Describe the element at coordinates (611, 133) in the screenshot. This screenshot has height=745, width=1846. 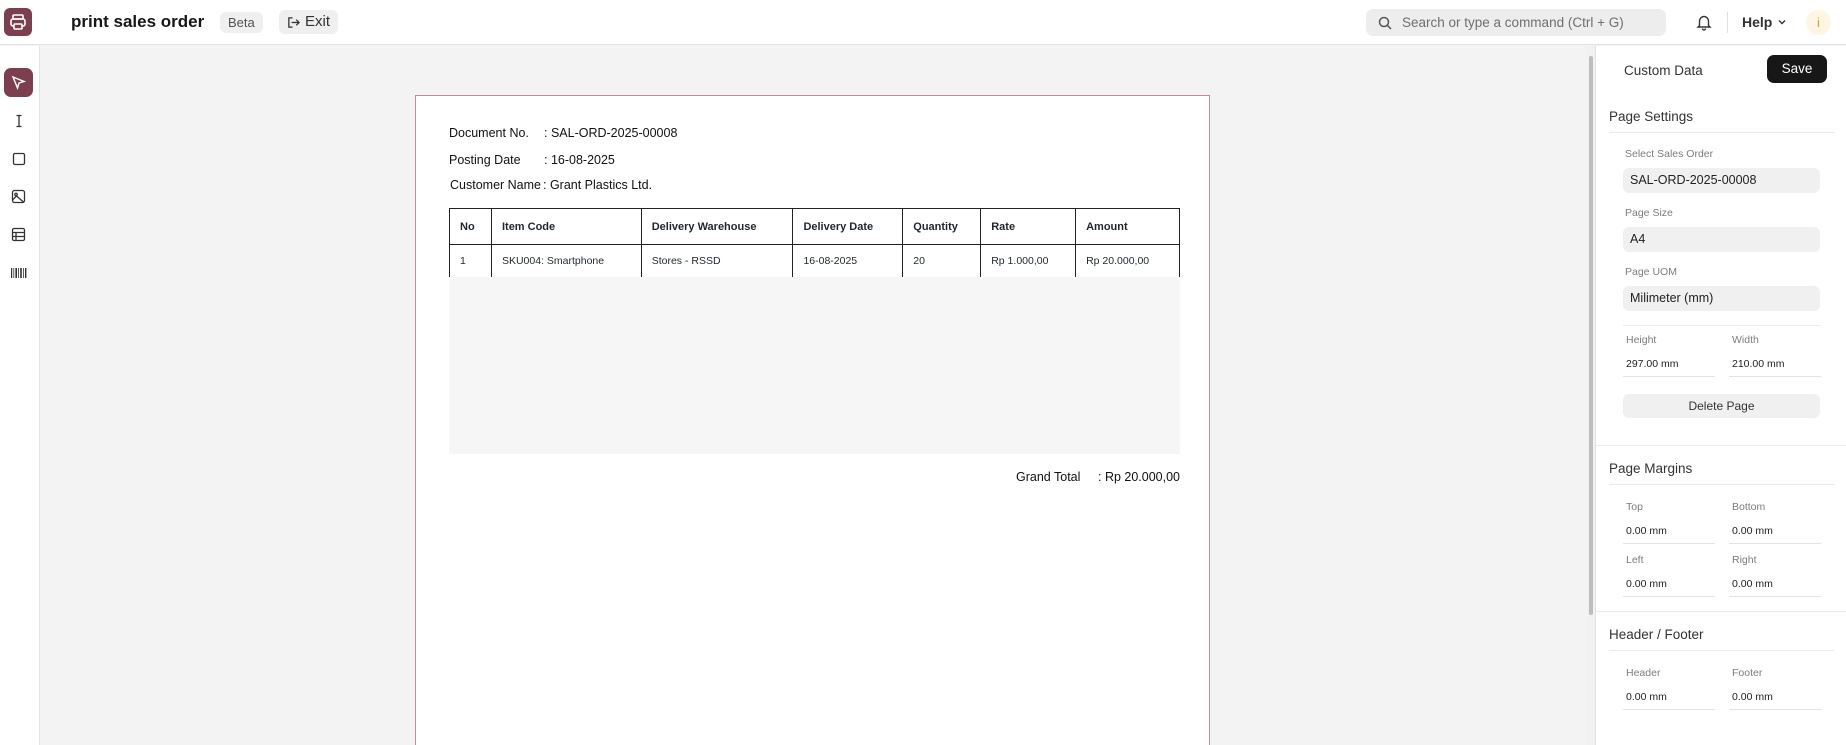
I see `document-no-value: : SAL-ORD-2025-00008` at that location.